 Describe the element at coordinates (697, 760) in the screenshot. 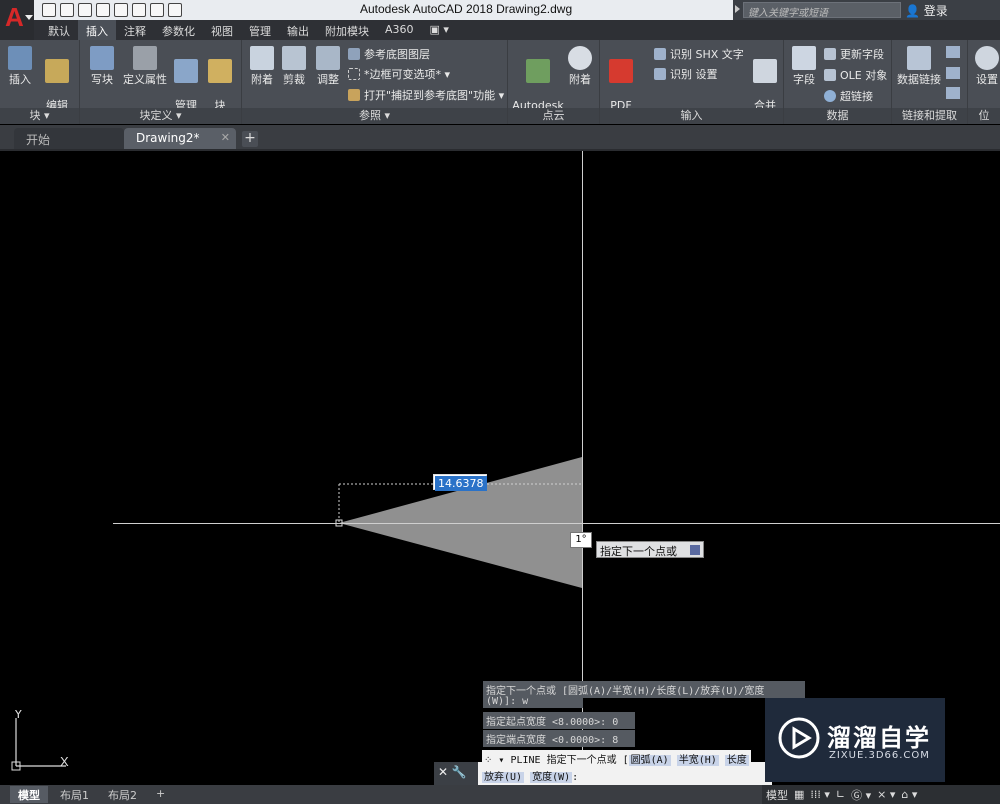

I see `option-halfwidth: 半宽(H)` at that location.